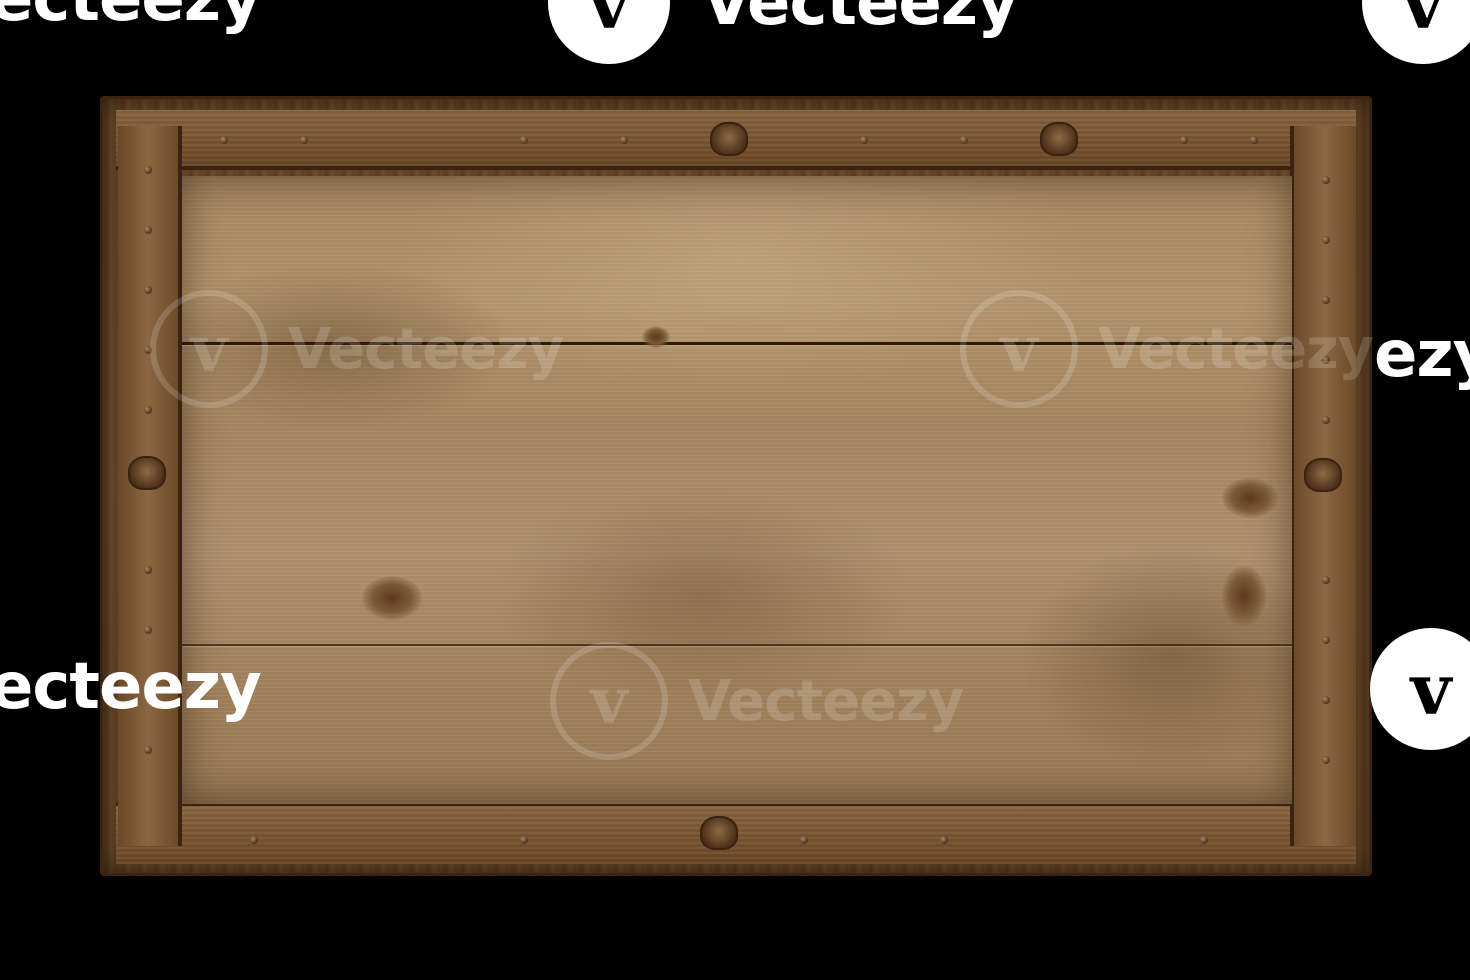 This screenshot has width=1470, height=980. I want to click on ornament-left, so click(147, 473).